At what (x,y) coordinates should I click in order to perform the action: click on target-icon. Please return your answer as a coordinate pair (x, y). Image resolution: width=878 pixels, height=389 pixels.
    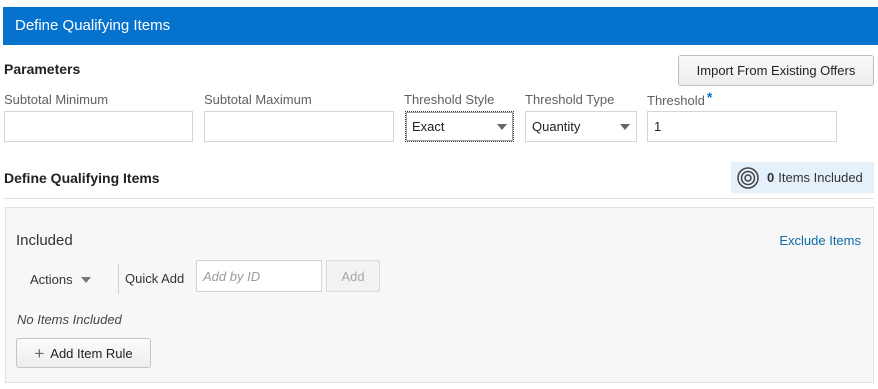
    Looking at the image, I should click on (748, 177).